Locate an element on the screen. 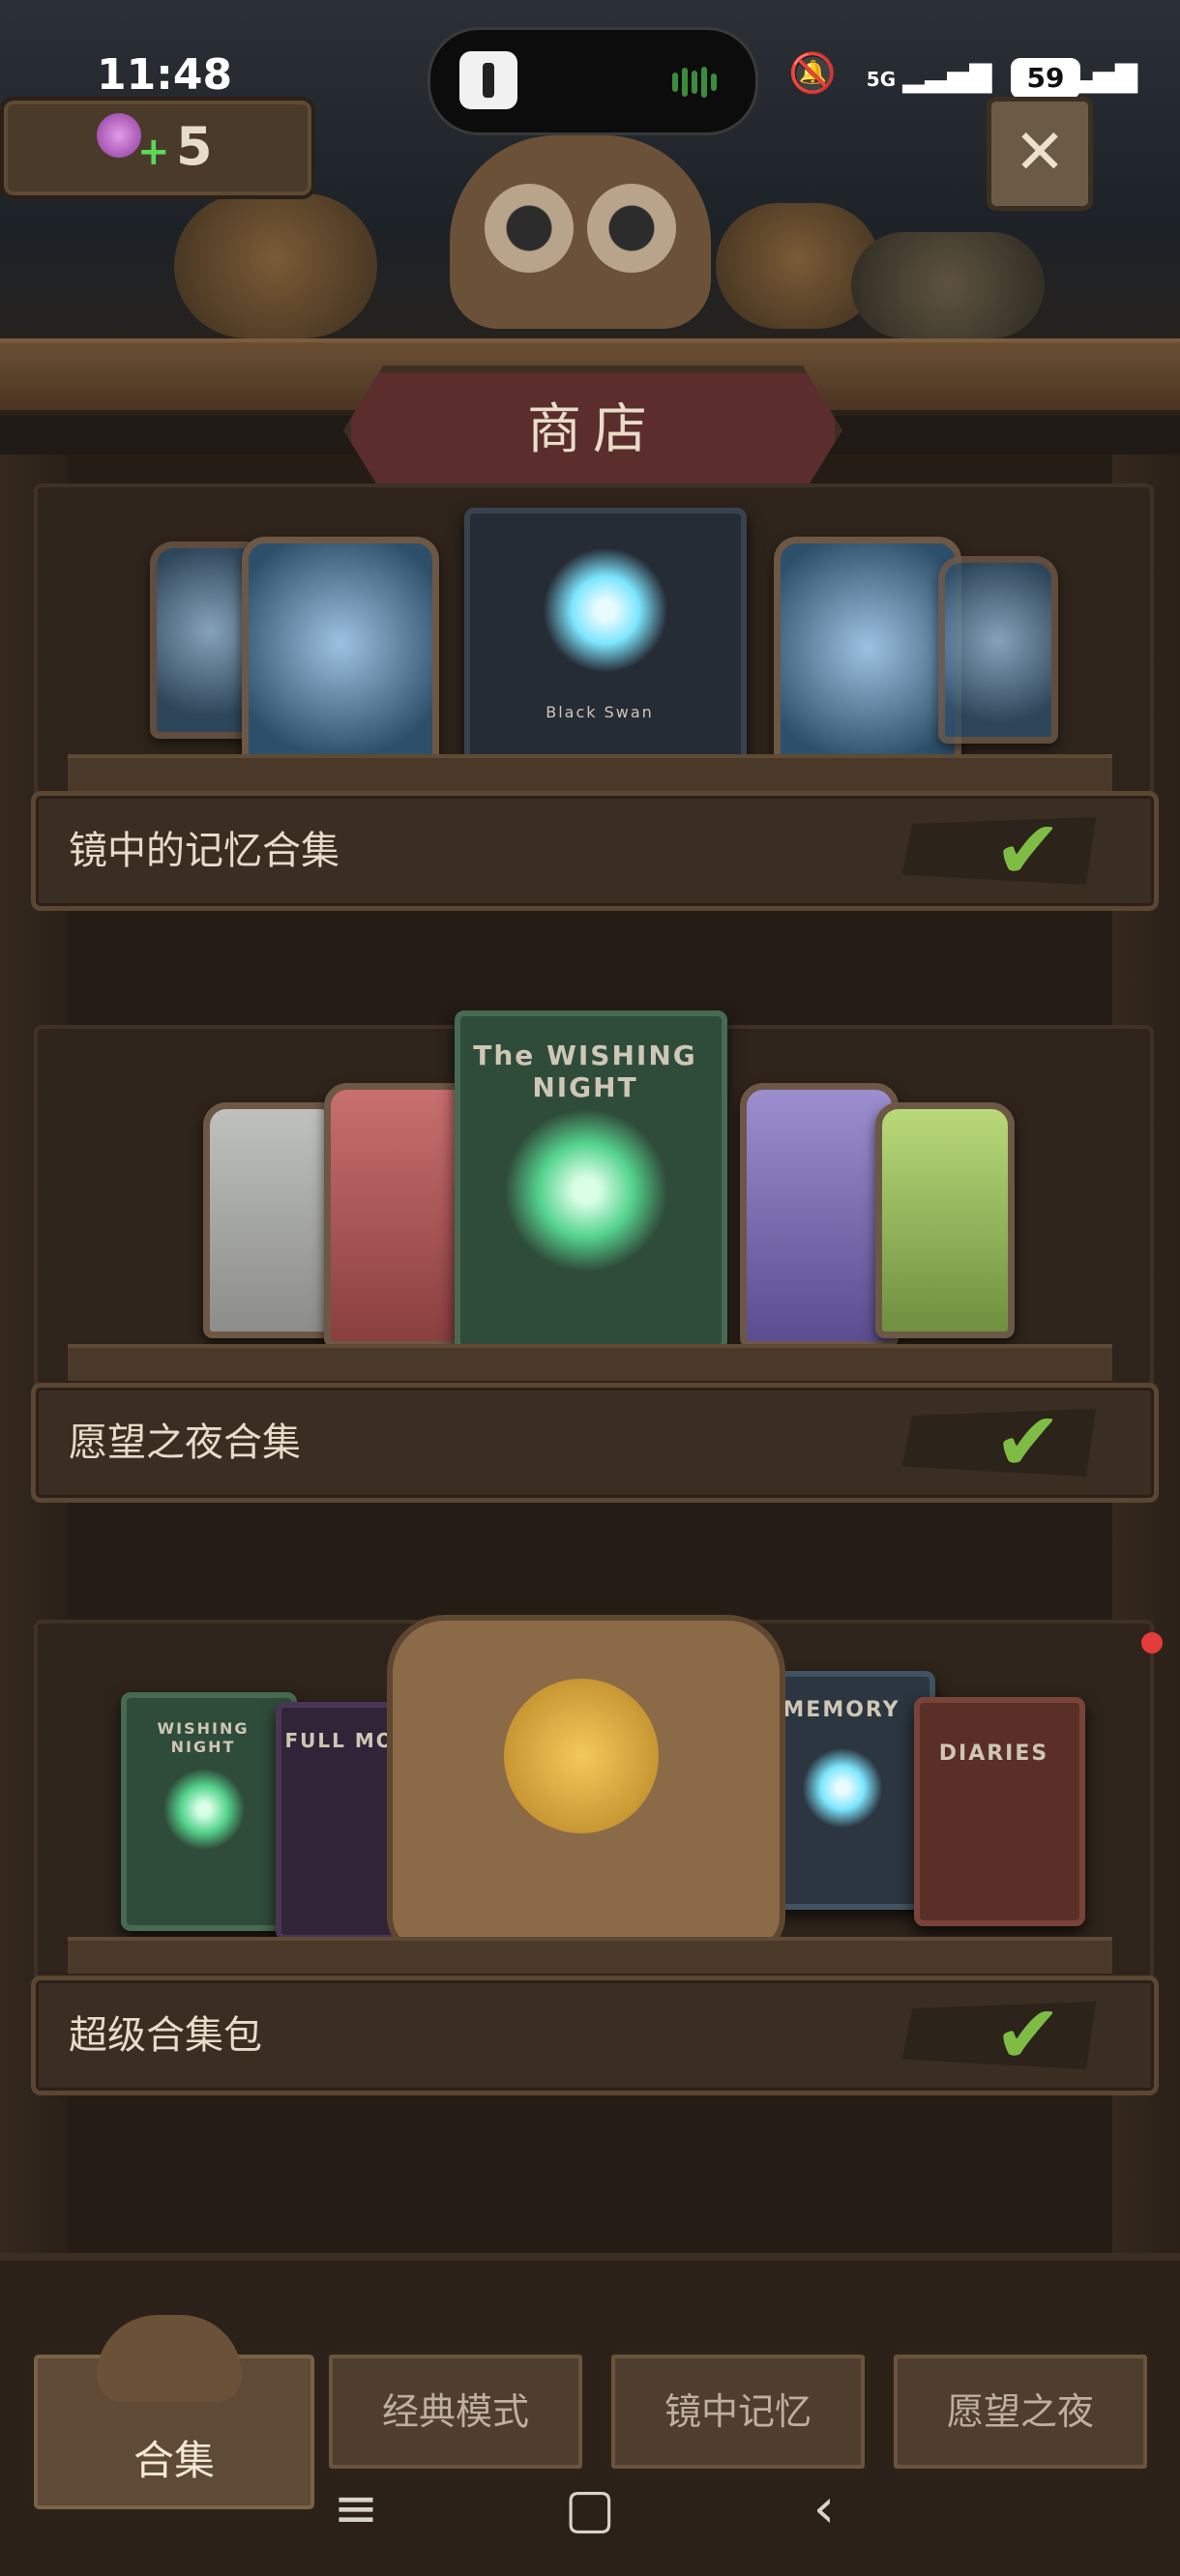 This screenshot has height=2576, width=1180. owl-mascot is located at coordinates (580, 232).